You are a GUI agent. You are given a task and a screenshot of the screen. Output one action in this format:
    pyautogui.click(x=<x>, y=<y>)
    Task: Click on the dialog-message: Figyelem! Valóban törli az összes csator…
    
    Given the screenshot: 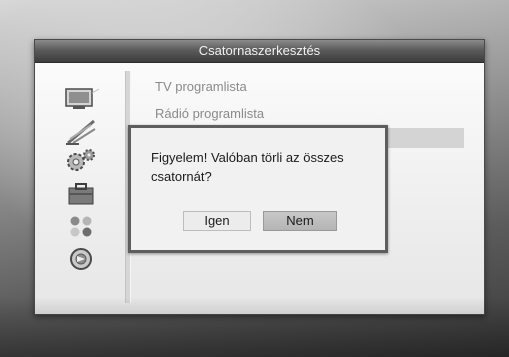 What is the action you would take?
    pyautogui.click(x=247, y=167)
    